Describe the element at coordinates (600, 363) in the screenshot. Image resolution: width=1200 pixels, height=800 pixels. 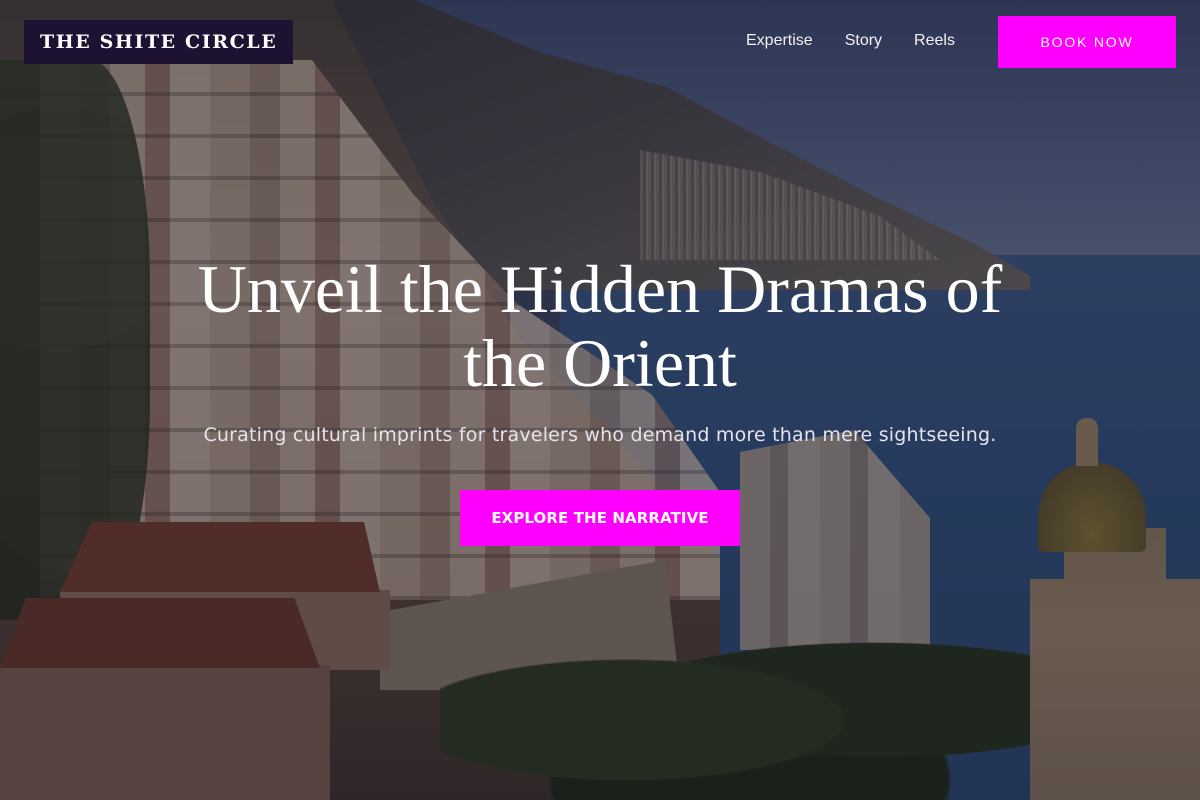
I see `hero-title-line-2: the Orient` at that location.